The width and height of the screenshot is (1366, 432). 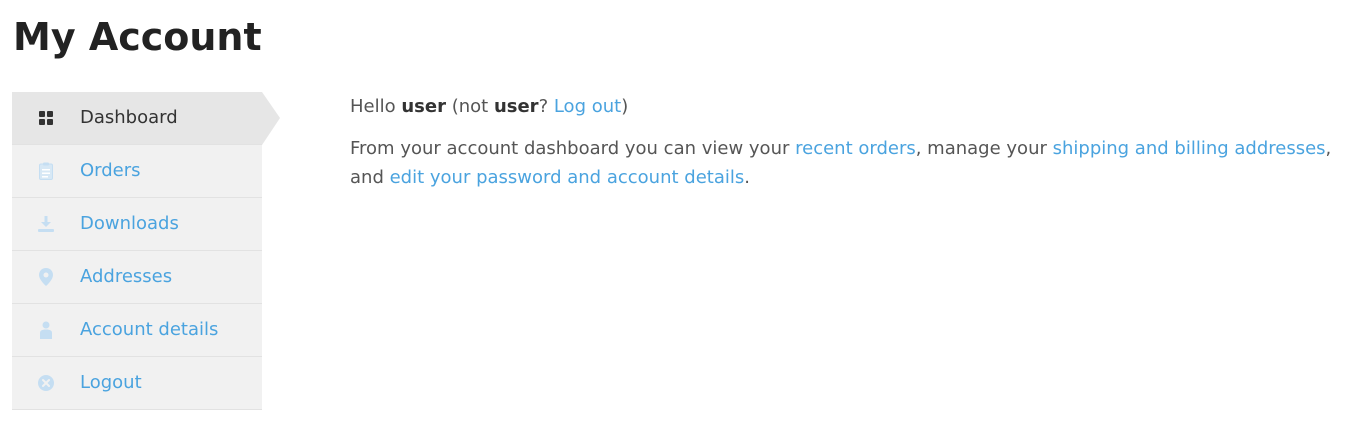 What do you see at coordinates (46, 277) in the screenshot?
I see `map-pin-icon` at bounding box center [46, 277].